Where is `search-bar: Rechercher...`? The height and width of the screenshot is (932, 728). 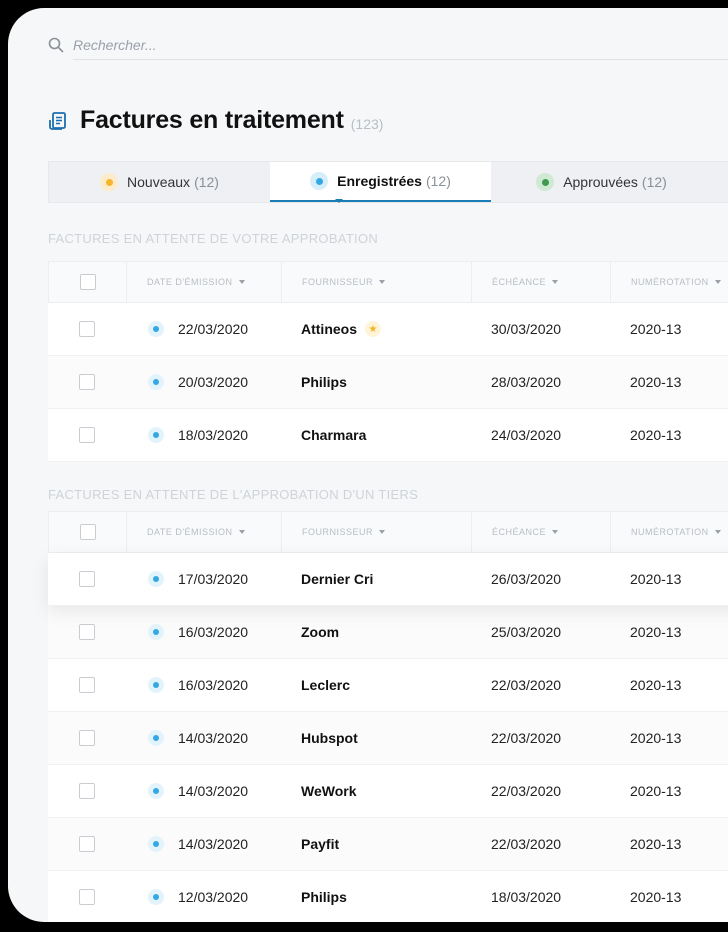
search-bar: Rechercher... is located at coordinates (102, 45).